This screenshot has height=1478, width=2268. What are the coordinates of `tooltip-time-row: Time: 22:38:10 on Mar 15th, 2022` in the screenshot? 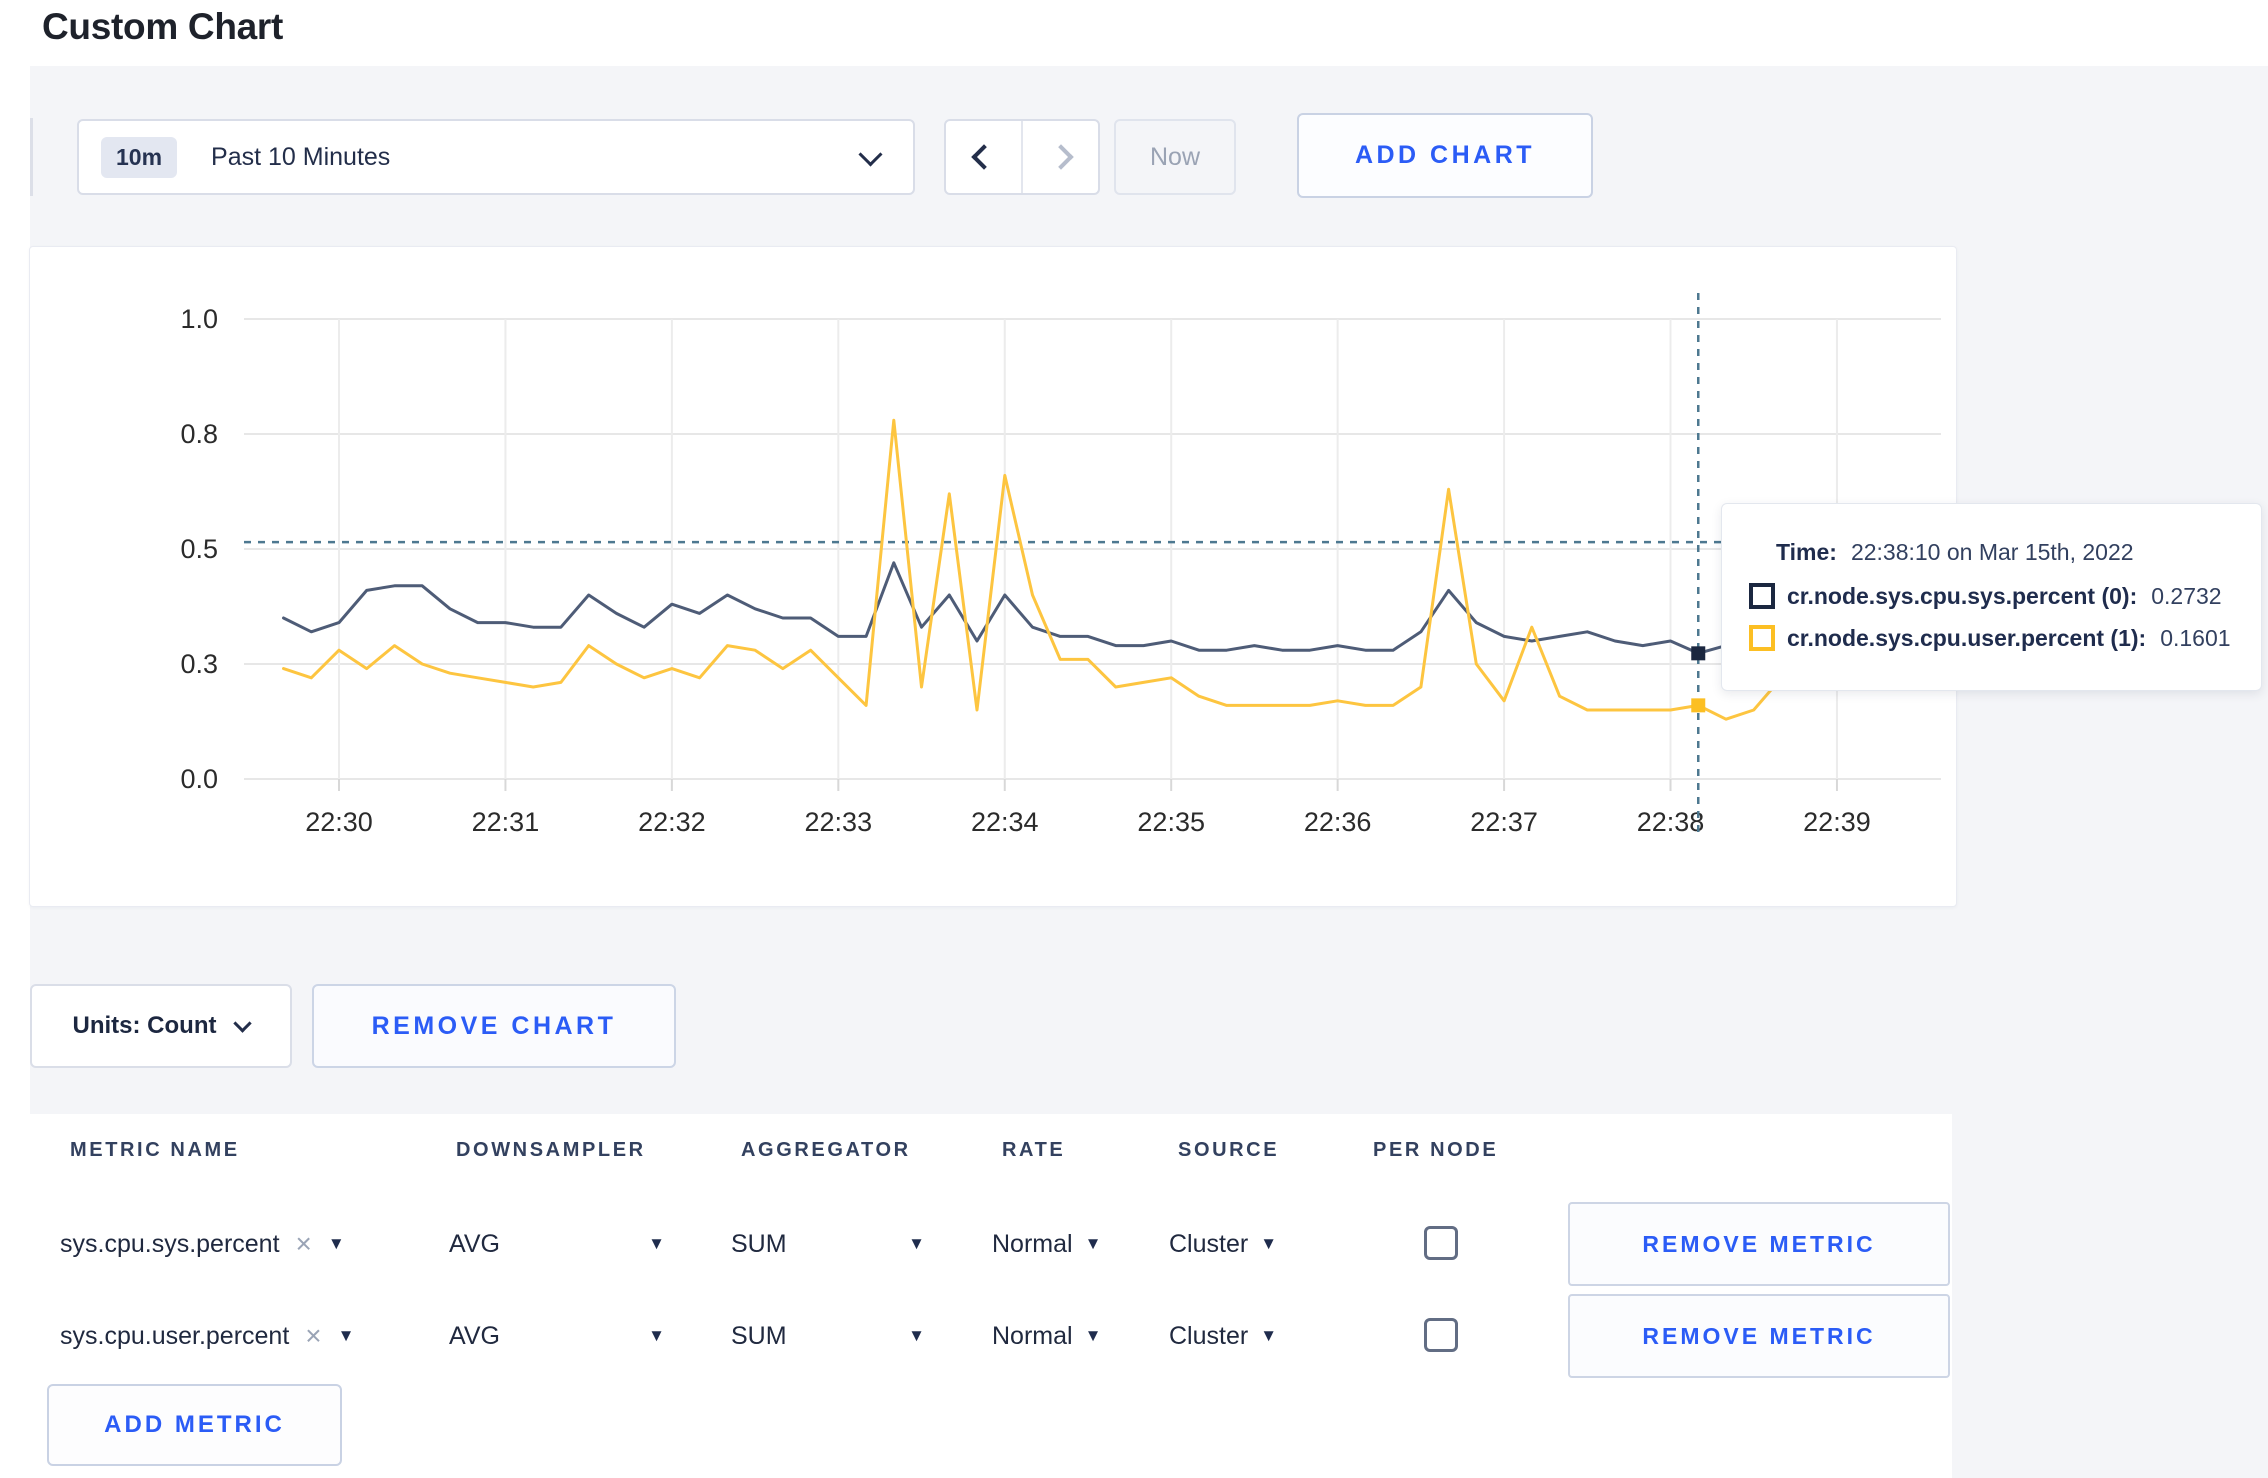 It's located at (2005, 552).